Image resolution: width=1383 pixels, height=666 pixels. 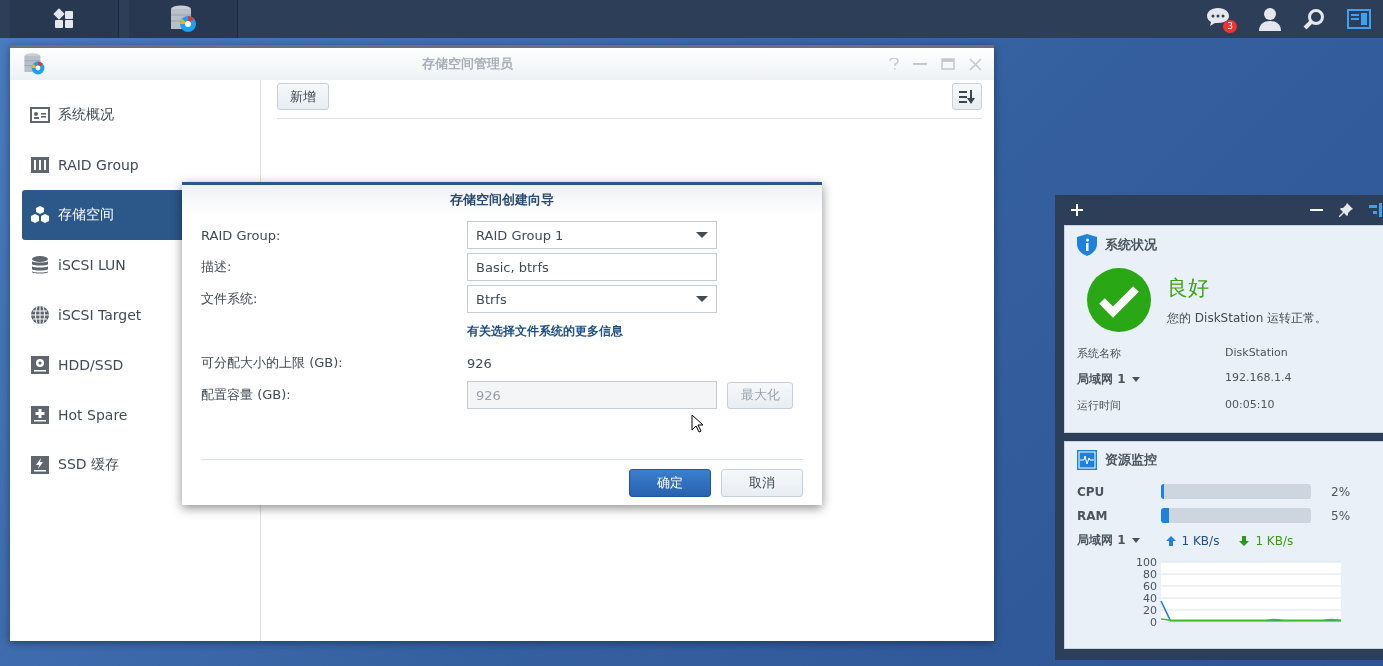 What do you see at coordinates (93, 415) in the screenshot?
I see `sidebar-item-label: Hot Spare` at bounding box center [93, 415].